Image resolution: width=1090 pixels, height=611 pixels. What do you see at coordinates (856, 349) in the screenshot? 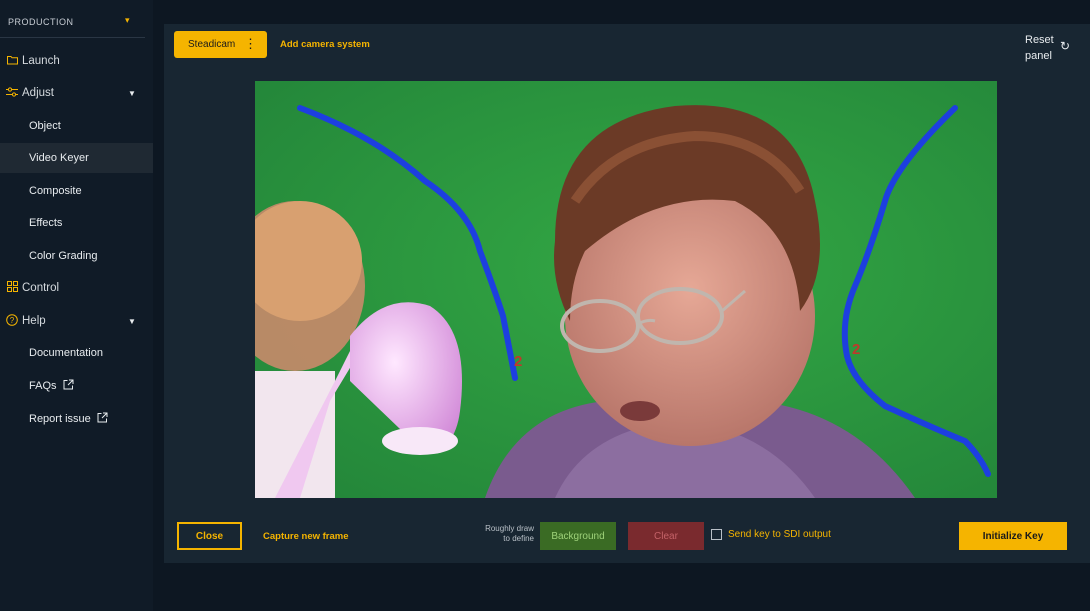
I see `stroke-annotation-right: 2` at bounding box center [856, 349].